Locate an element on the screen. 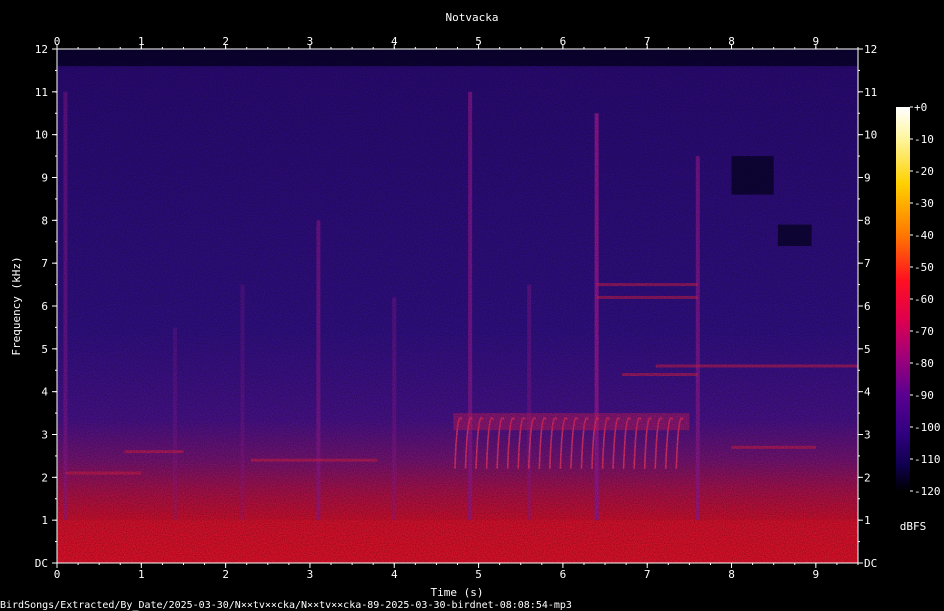 The height and width of the screenshot is (611, 944). x-tick-label: 1 is located at coordinates (141, 574).